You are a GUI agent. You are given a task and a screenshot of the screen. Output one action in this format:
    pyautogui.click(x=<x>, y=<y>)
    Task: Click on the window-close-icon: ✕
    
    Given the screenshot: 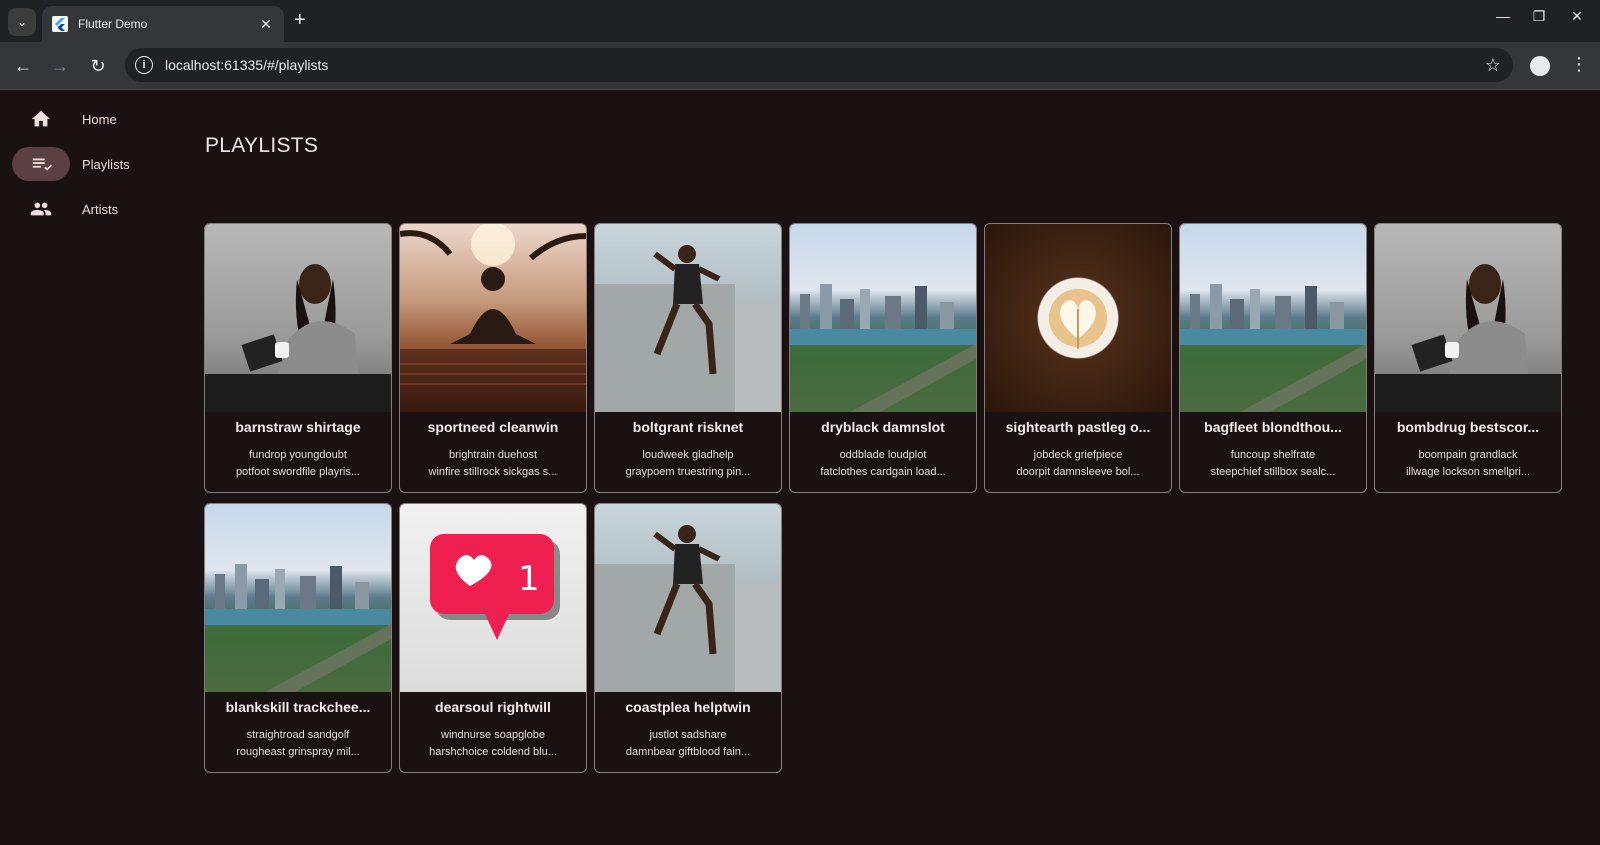 What is the action you would take?
    pyautogui.click(x=1577, y=16)
    